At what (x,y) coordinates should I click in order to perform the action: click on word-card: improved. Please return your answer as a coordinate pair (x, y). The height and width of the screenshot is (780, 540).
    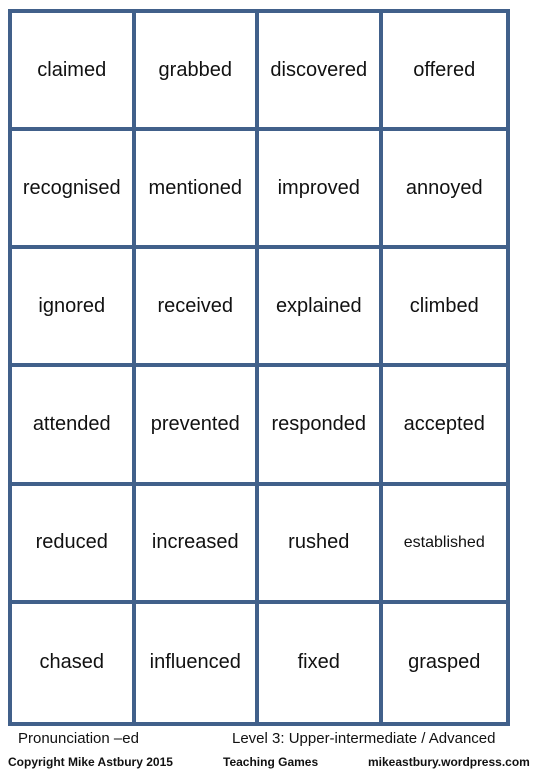
    Looking at the image, I should click on (321, 190).